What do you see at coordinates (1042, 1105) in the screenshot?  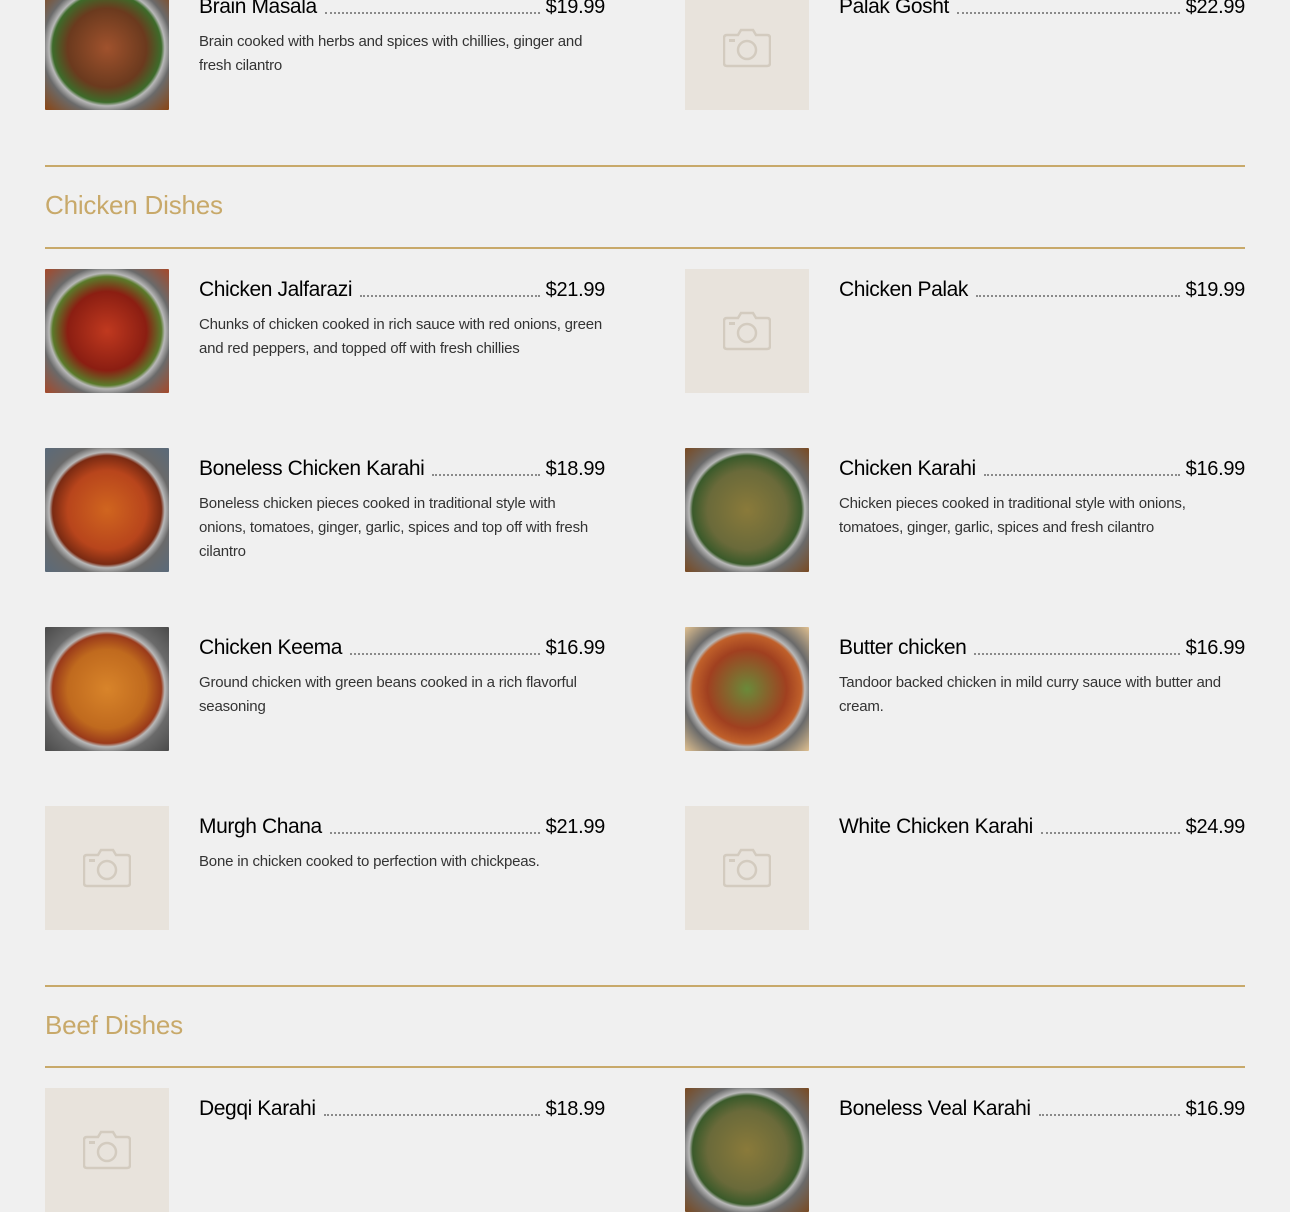 I see `item-header: Boneless Veal Karahi $16.99` at bounding box center [1042, 1105].